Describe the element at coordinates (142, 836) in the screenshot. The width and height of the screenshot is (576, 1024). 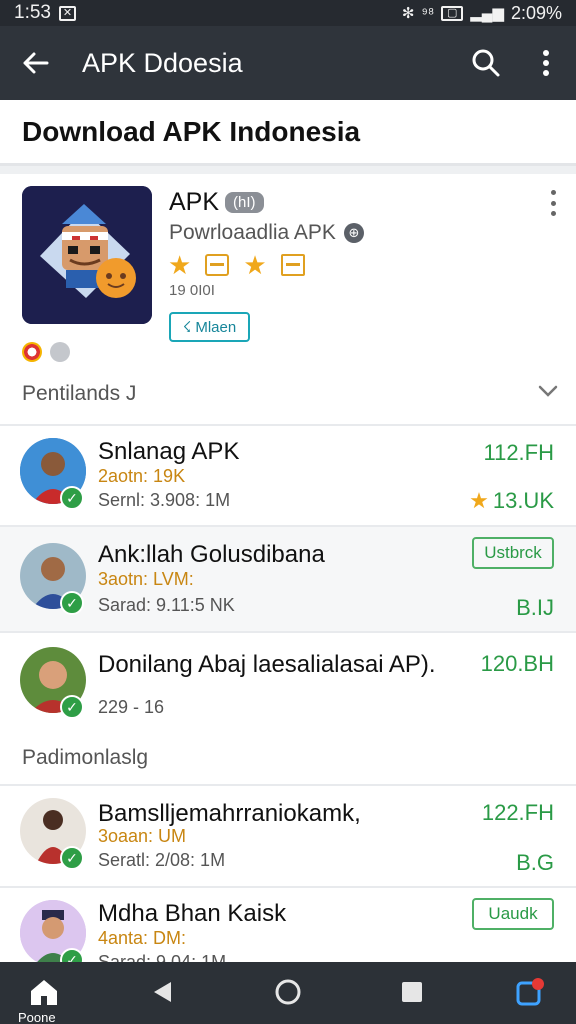
I see `item-subtitle: 3oaan: UM` at that location.